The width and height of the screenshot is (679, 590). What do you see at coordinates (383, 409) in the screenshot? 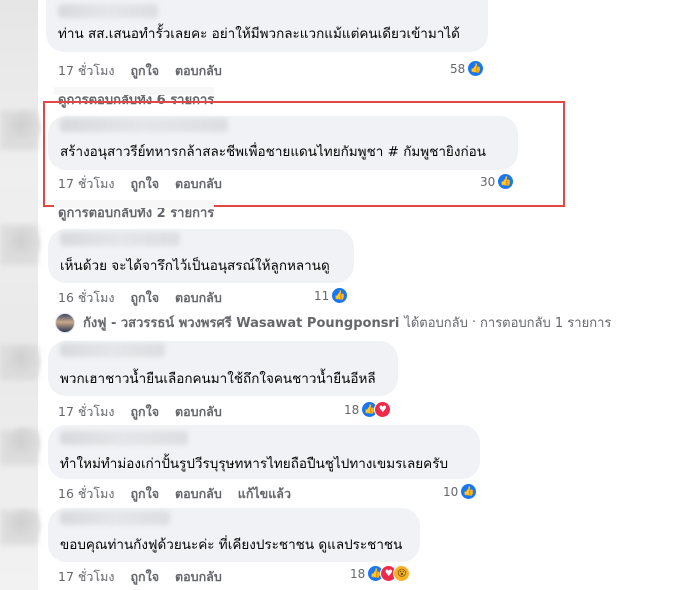
I see `love-icon: ♥` at bounding box center [383, 409].